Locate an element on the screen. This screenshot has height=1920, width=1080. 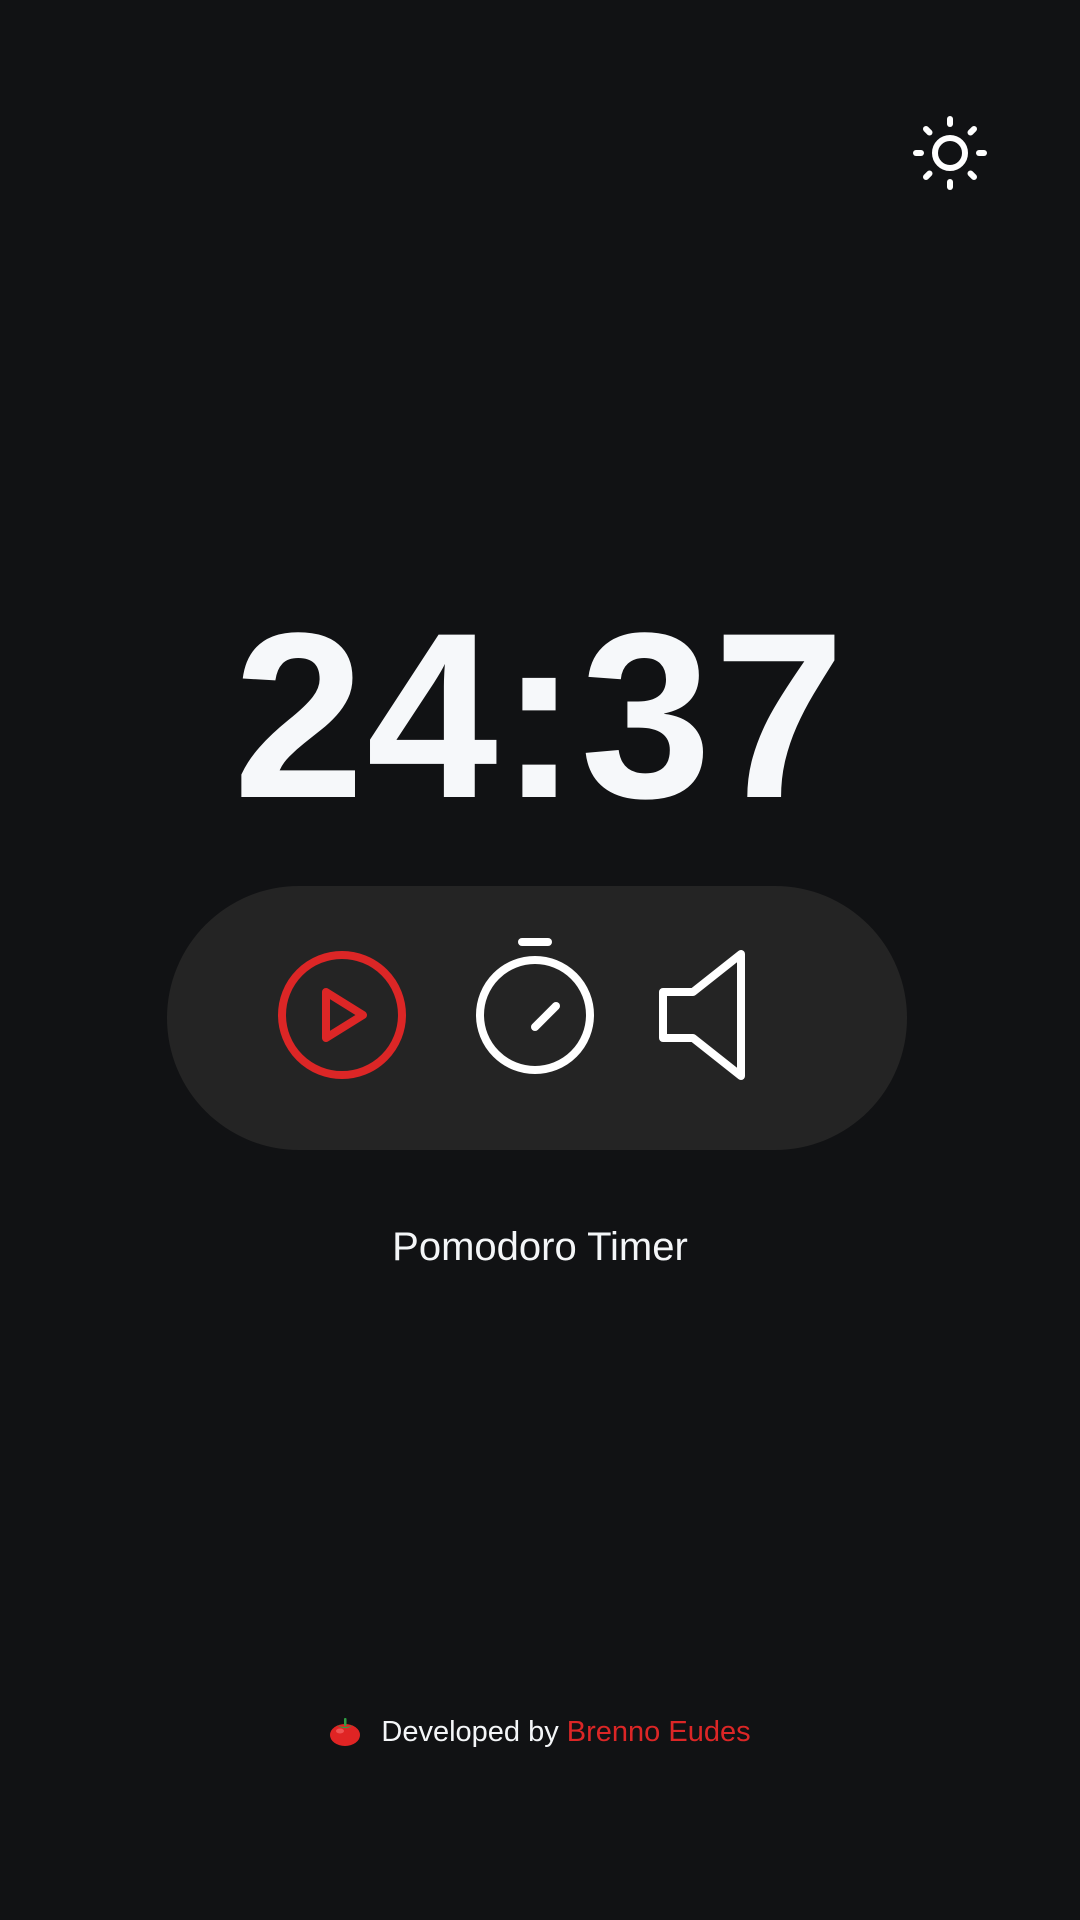
footer: Developed by Brenno Eudes is located at coordinates (540, 1732).